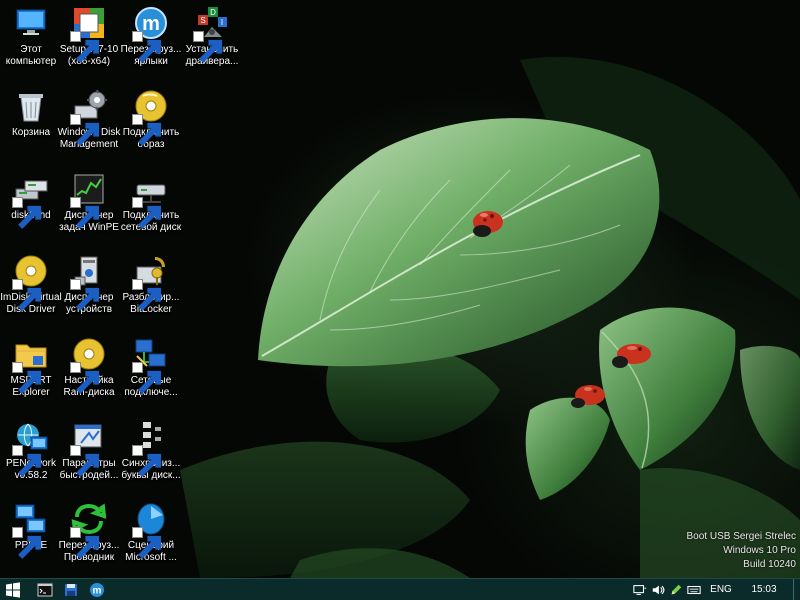 This screenshot has height=600, width=800. I want to click on cmd-icon, so click(45, 589).